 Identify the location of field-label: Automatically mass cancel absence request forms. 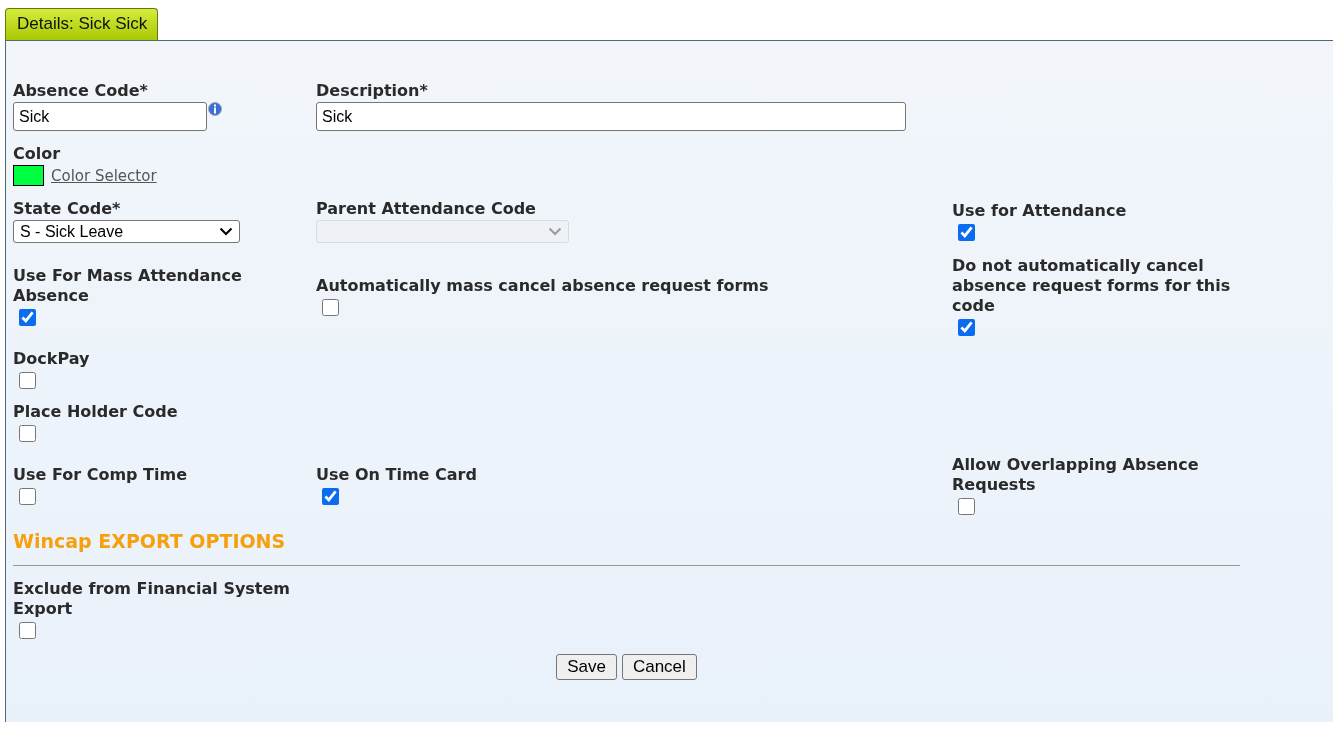
(542, 286).